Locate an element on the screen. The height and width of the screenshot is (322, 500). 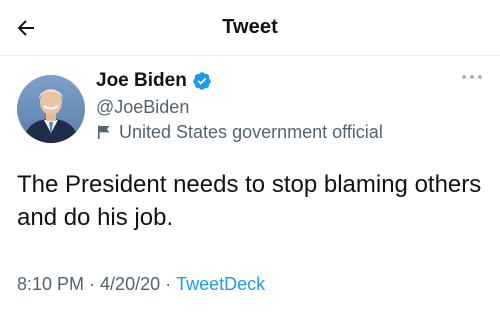
flag-icon is located at coordinates (104, 132).